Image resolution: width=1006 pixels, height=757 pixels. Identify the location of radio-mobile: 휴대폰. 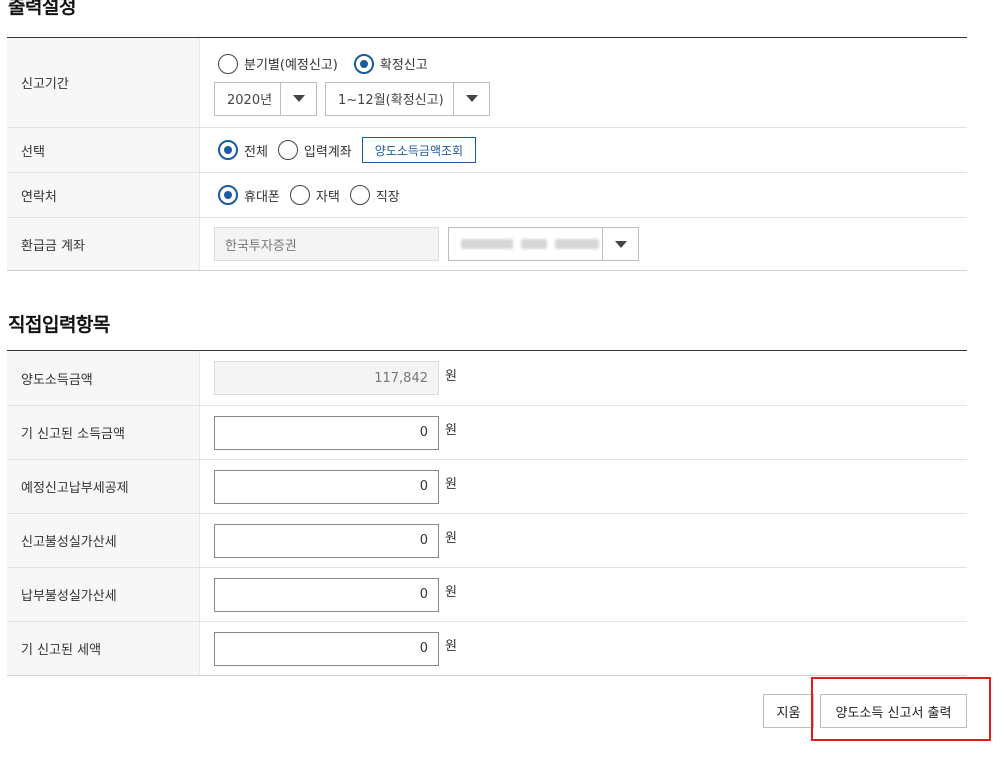
(249, 195).